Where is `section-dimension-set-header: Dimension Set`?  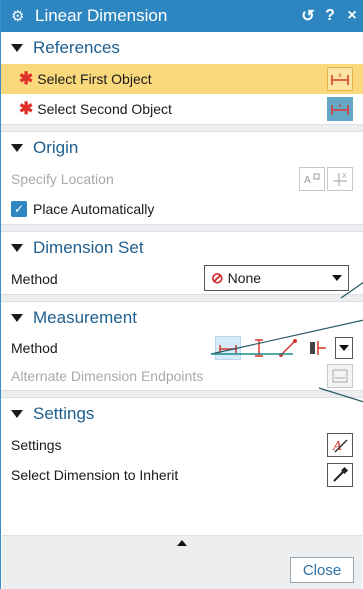 section-dimension-set-header: Dimension Set is located at coordinates (182, 248).